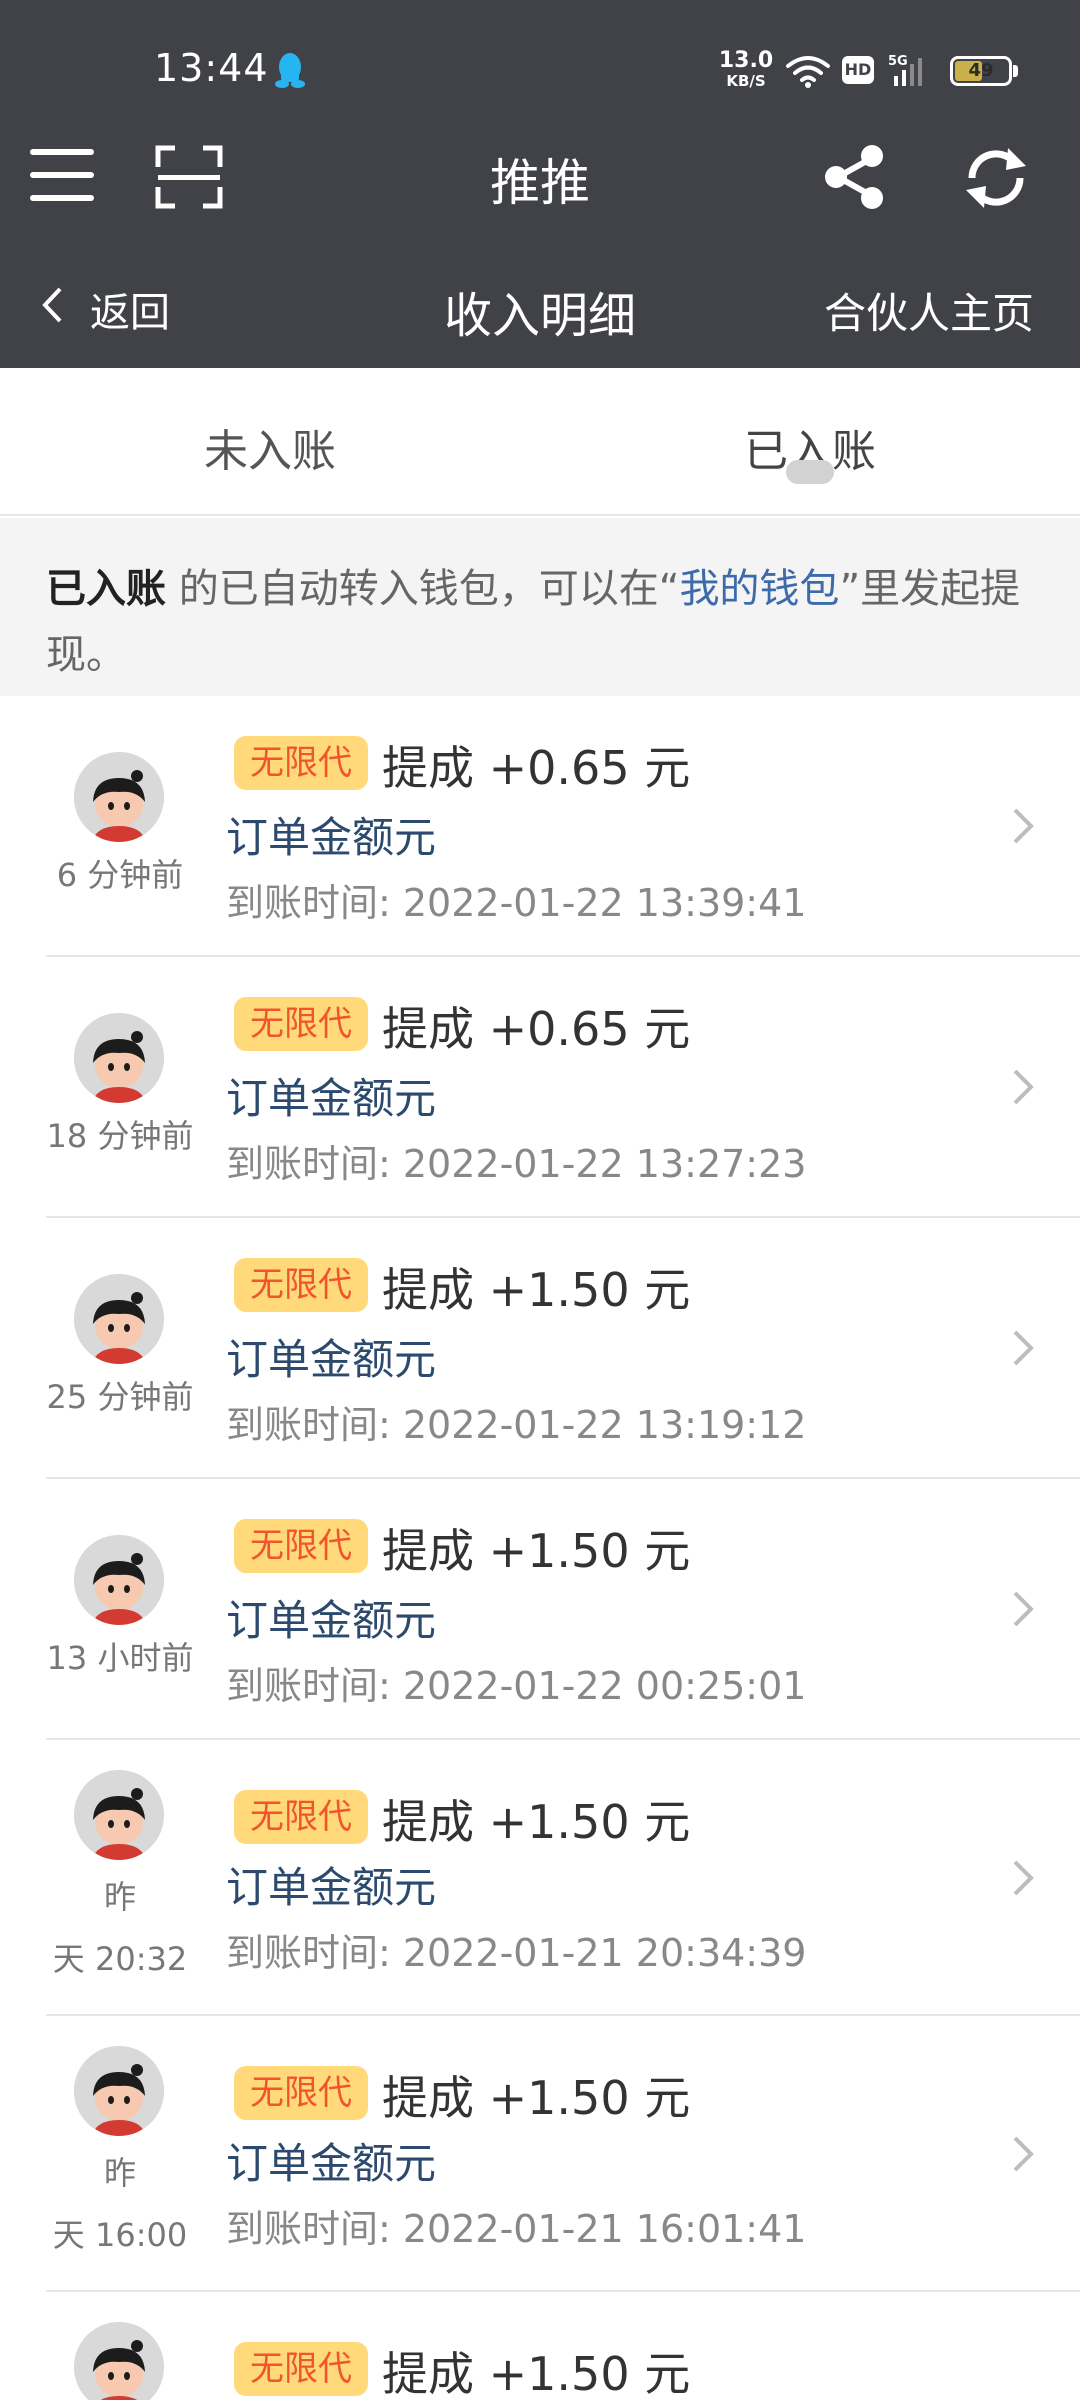  Describe the element at coordinates (540, 183) in the screenshot. I see `app-title: 推推` at that location.